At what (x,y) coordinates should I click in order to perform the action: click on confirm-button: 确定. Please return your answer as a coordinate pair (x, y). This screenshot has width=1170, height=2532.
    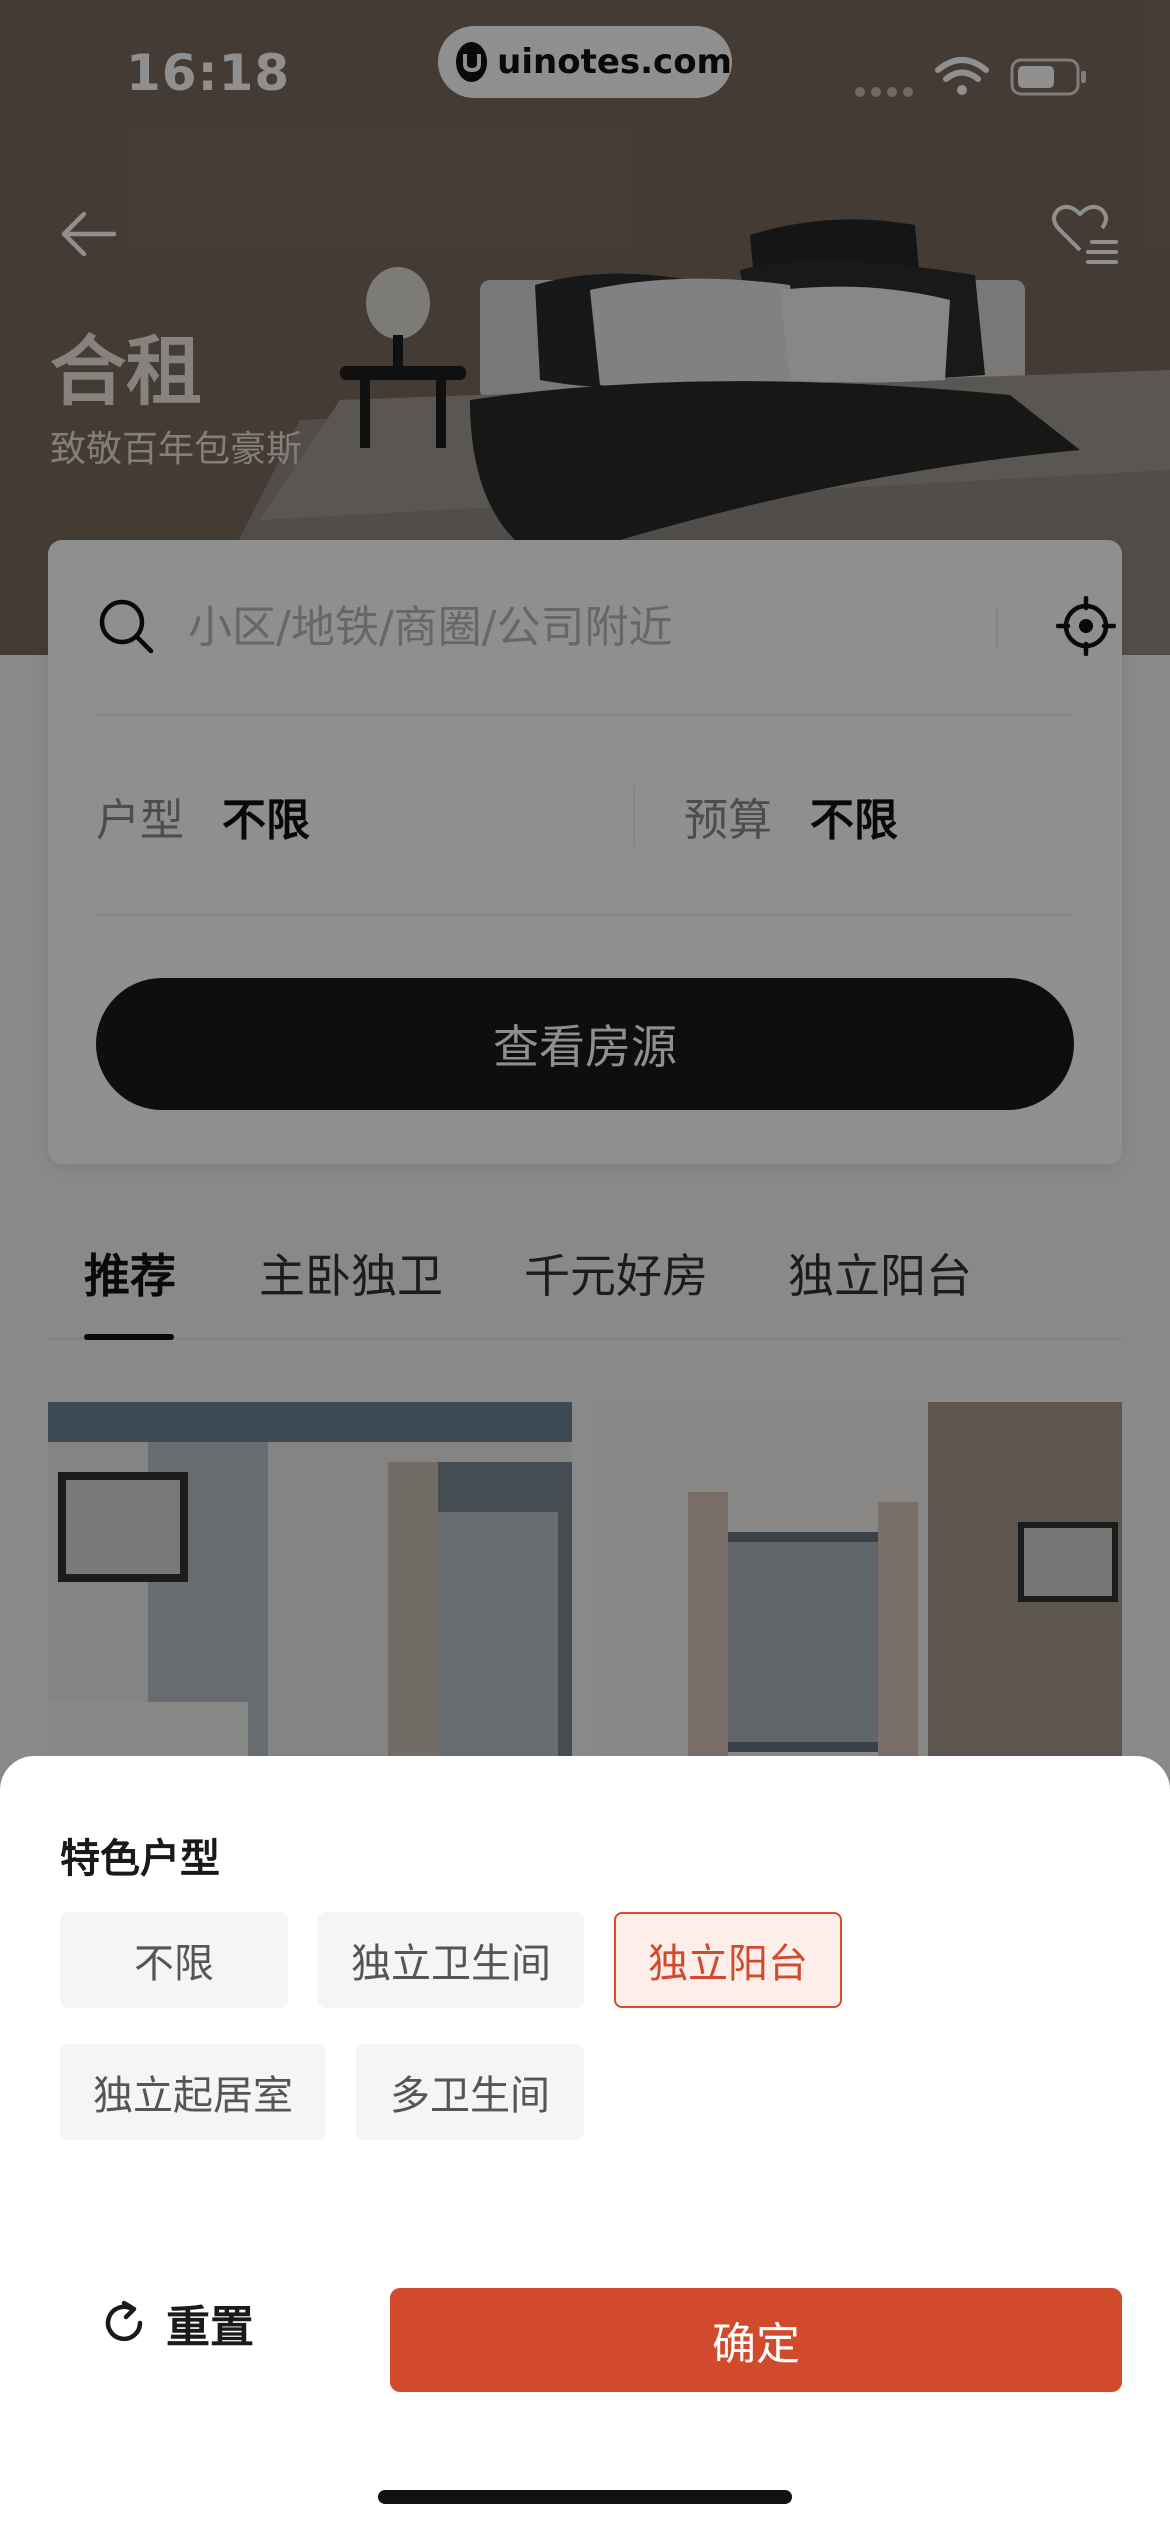
    Looking at the image, I should click on (756, 2340).